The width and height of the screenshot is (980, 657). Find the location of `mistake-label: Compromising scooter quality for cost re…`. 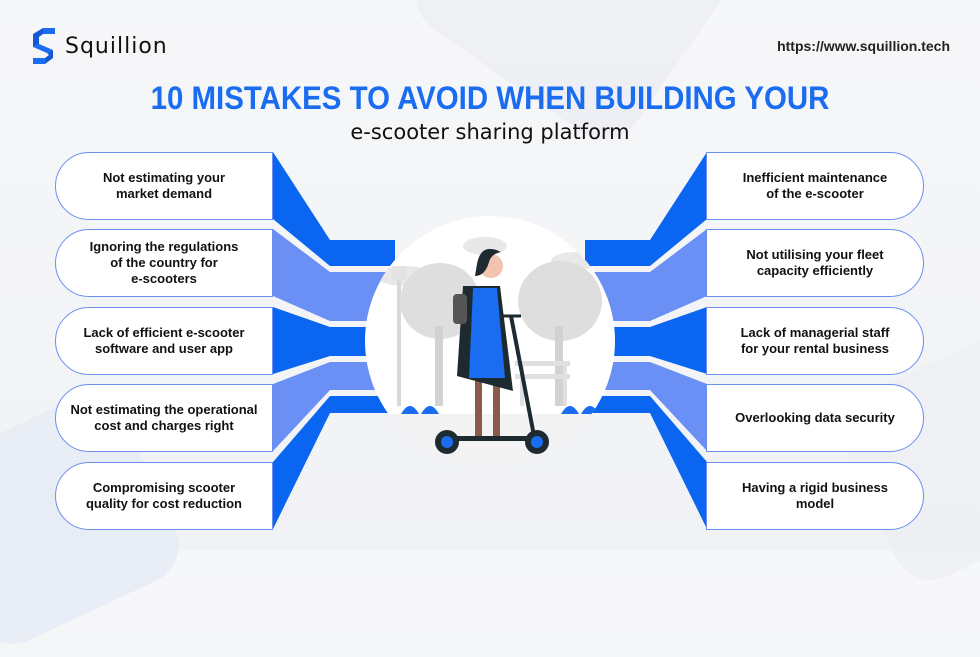

mistake-label: Compromising scooter quality for cost re… is located at coordinates (163, 495).